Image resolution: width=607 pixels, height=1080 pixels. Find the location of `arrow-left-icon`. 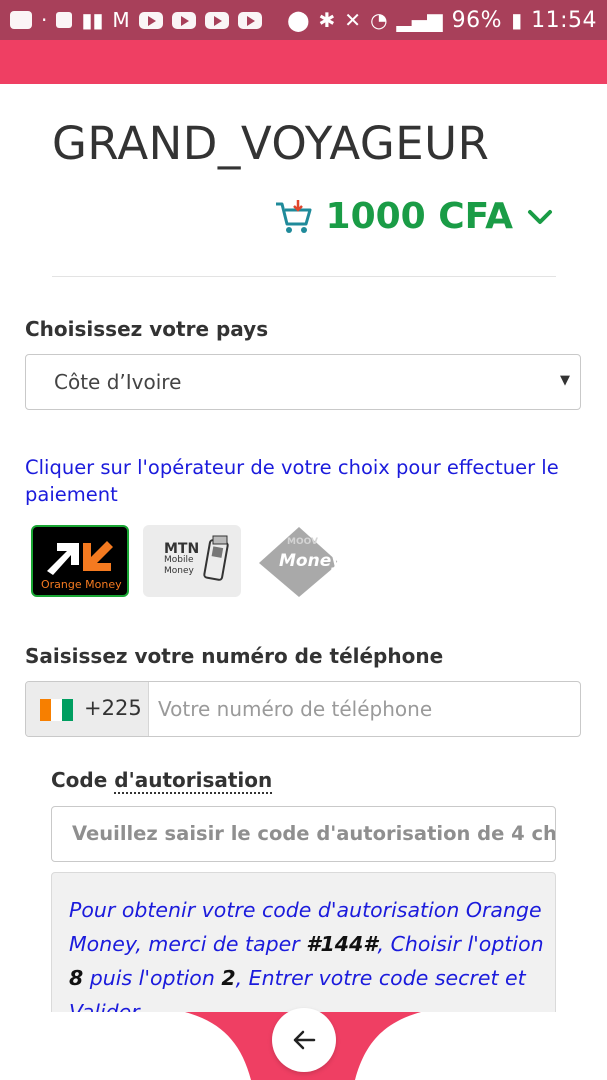

arrow-left-icon is located at coordinates (304, 1040).